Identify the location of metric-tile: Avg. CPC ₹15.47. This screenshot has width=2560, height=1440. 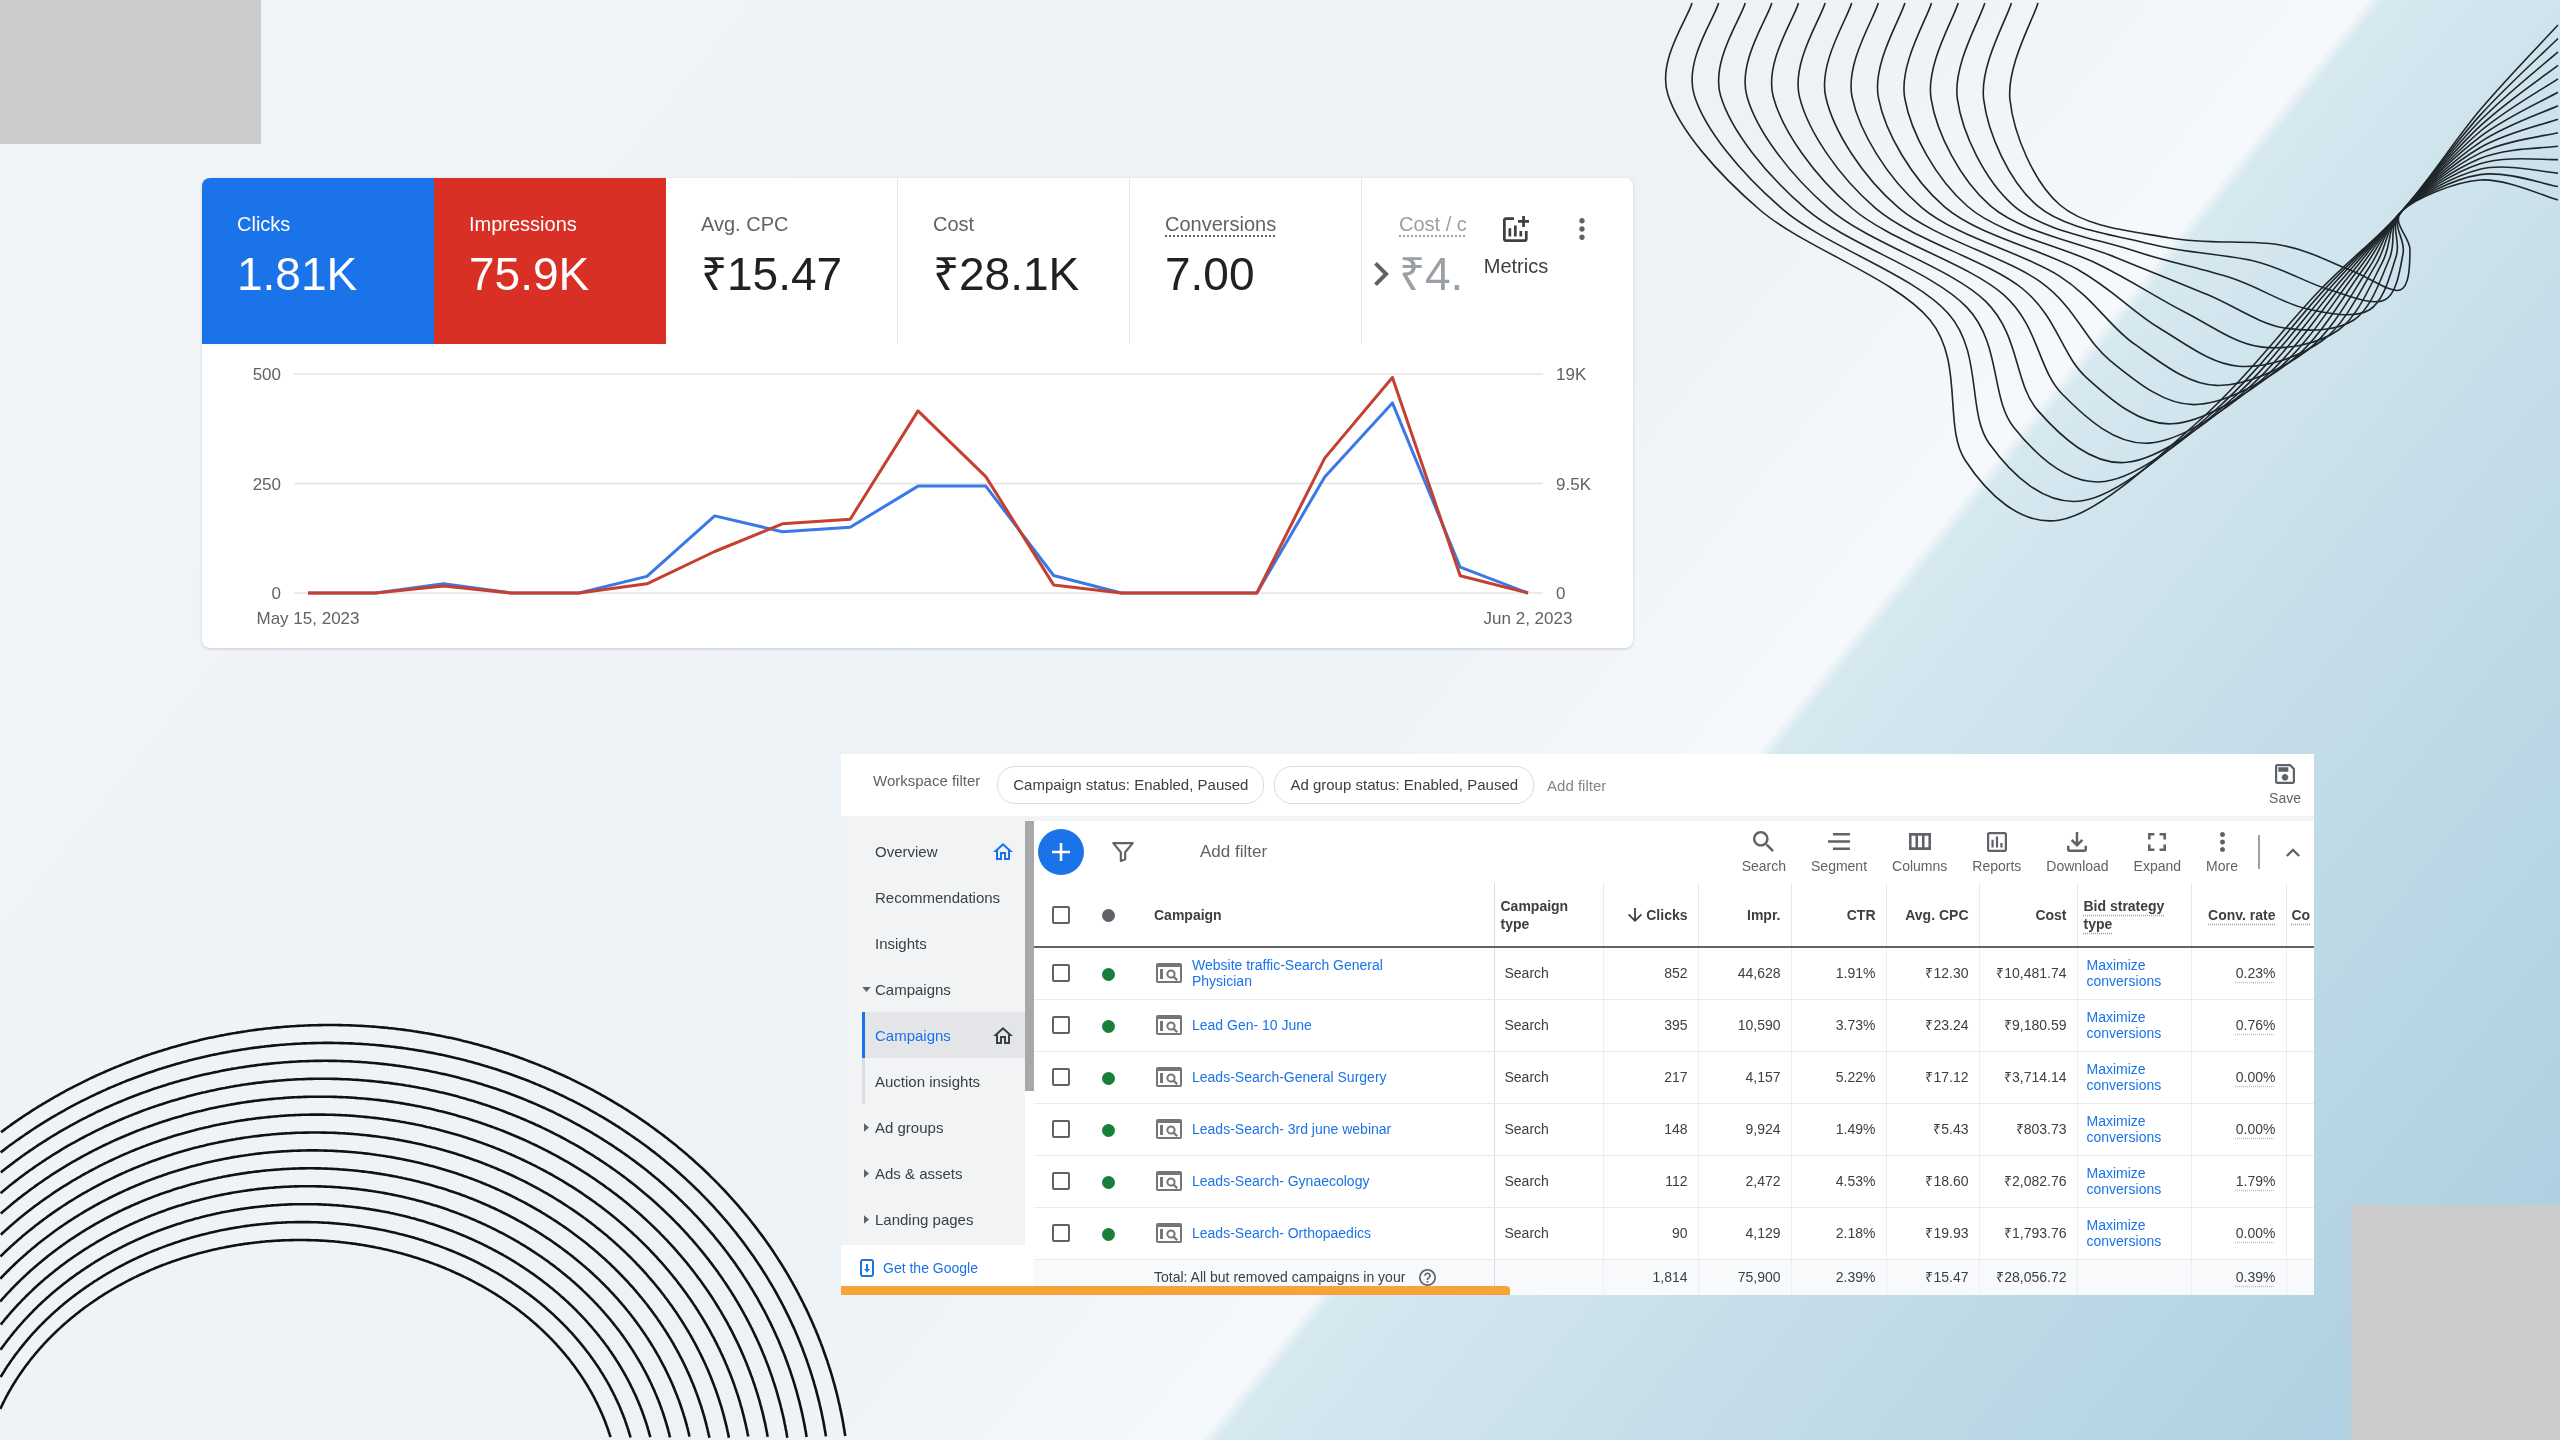
(782, 261).